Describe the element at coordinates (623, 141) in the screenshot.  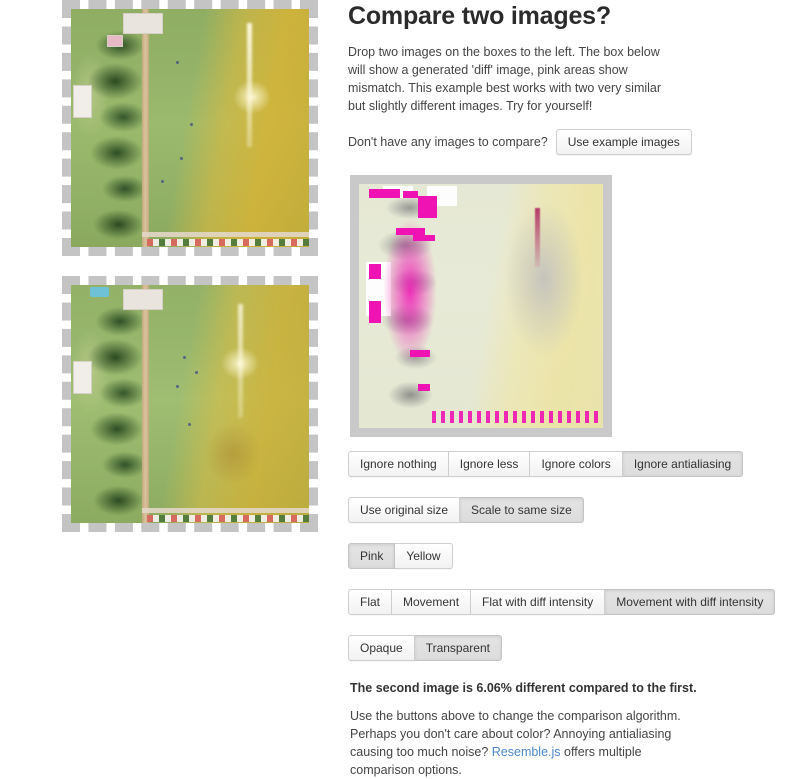
I see `use-example-images-button: Use example images` at that location.